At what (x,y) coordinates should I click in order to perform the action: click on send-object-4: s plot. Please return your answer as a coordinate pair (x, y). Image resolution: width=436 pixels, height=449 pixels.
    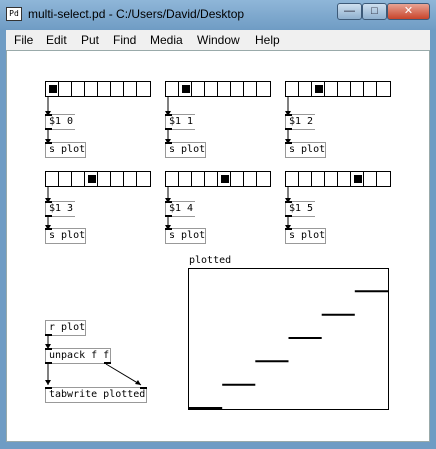
    Looking at the image, I should click on (185, 236).